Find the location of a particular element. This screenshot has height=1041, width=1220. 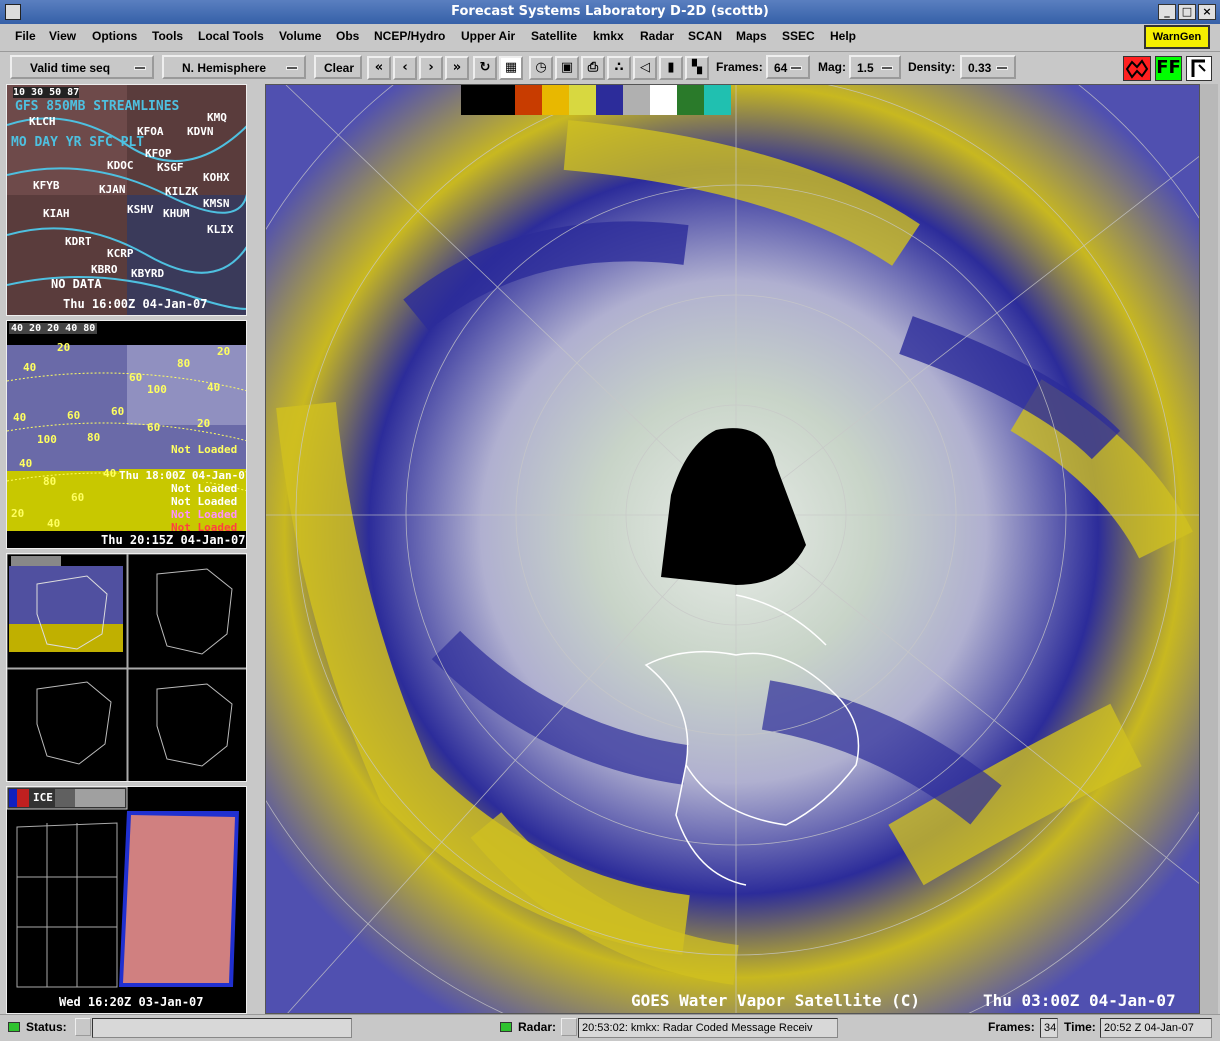

time-mode-value: Valid time seq is located at coordinates (70, 68).